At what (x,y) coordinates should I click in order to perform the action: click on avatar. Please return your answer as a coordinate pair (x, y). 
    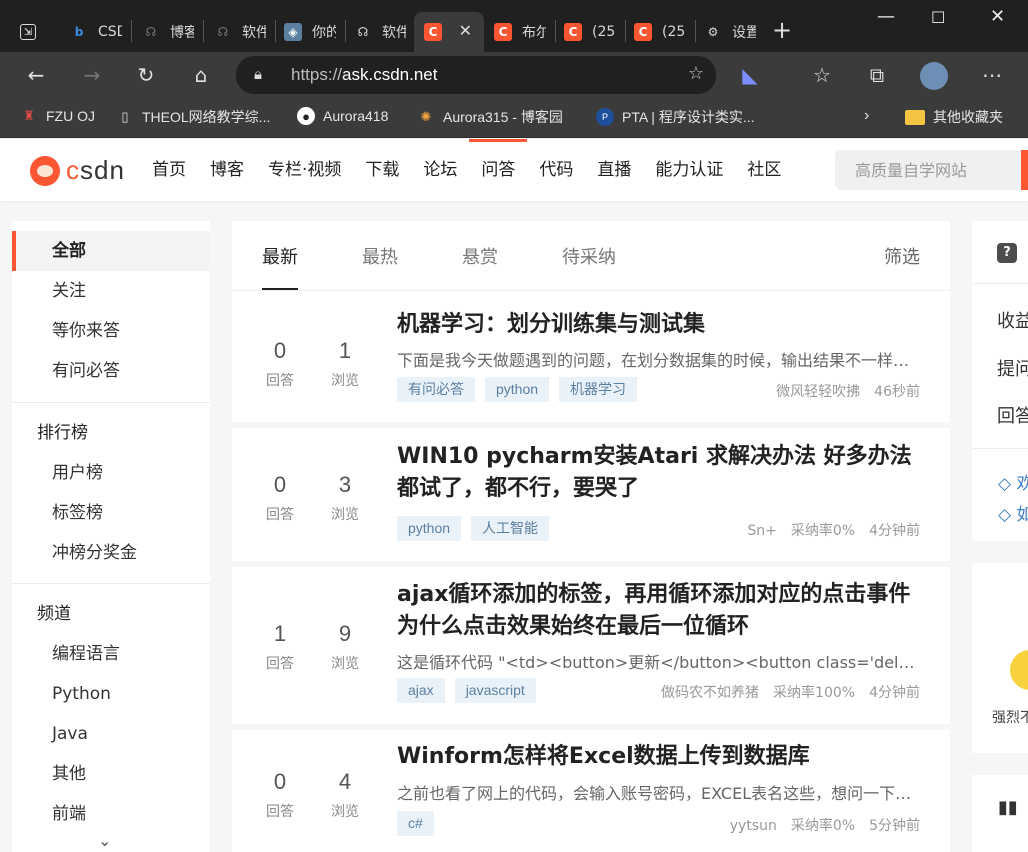
    Looking at the image, I should click on (934, 79).